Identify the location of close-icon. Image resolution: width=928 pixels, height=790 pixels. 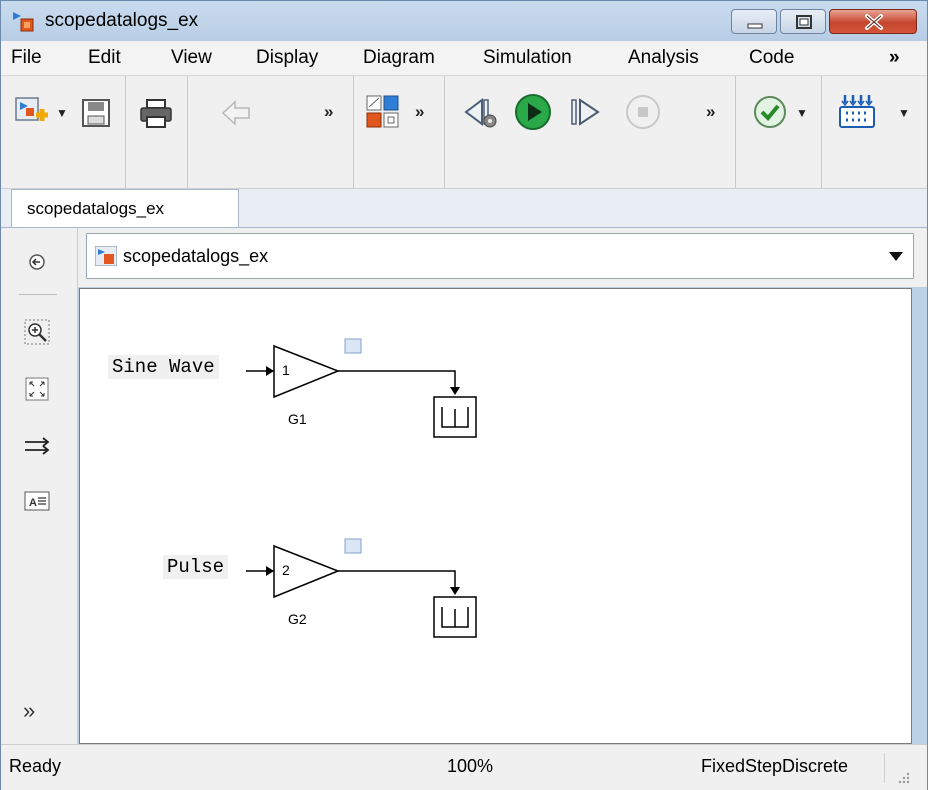
(874, 22).